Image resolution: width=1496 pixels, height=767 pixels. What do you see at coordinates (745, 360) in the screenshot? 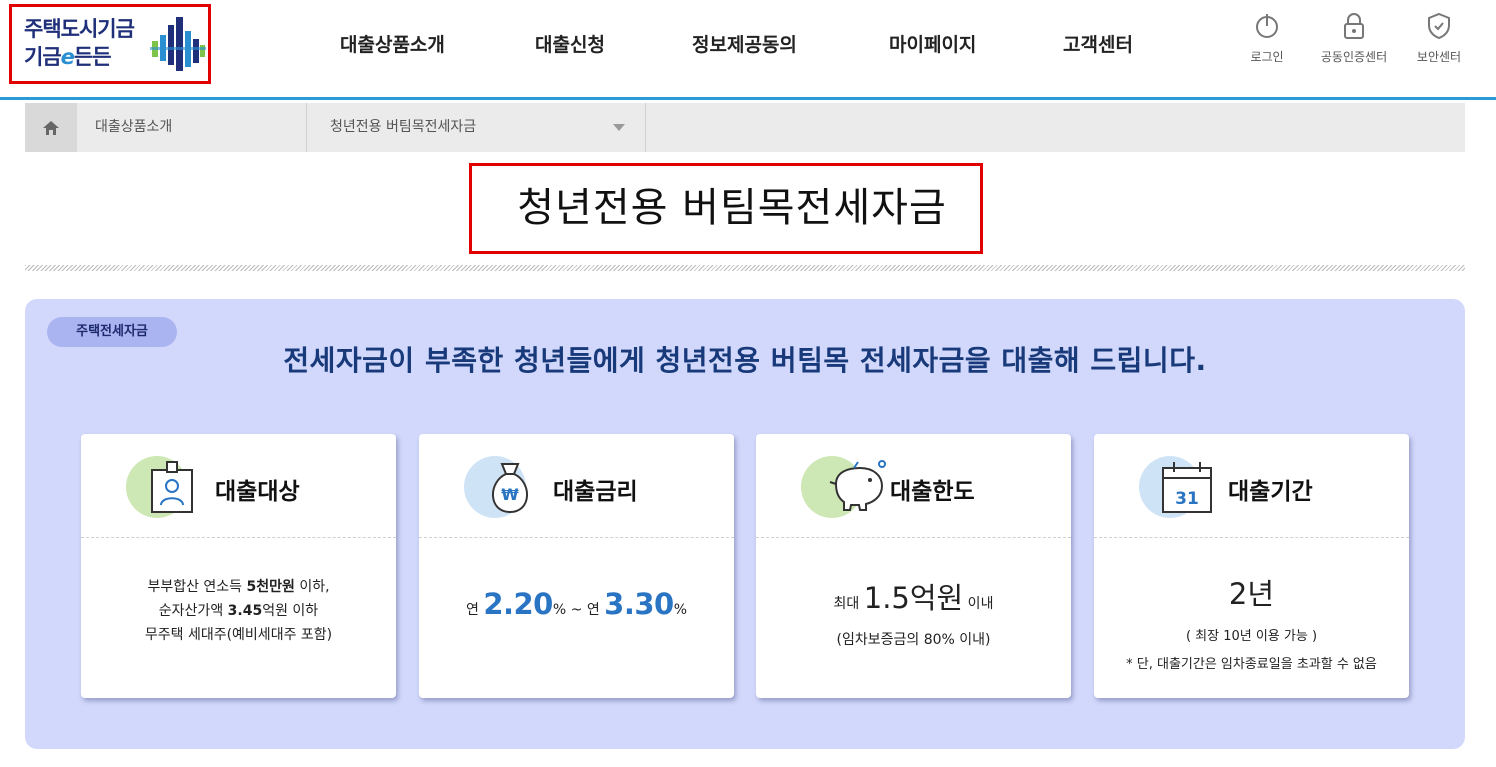
I see `panel-headline: 전세자금이 부족한 청년들에게 청년전용 버팀목 전세자금을 대출해 드립니다.` at bounding box center [745, 360].